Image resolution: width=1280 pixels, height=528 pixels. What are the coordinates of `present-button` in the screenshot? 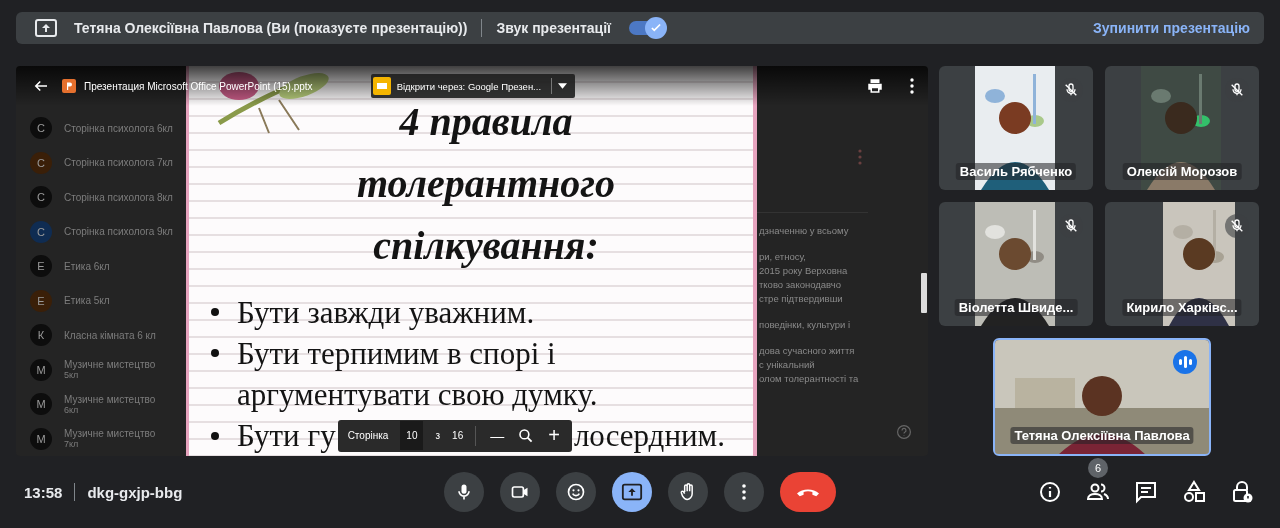 It's located at (632, 492).